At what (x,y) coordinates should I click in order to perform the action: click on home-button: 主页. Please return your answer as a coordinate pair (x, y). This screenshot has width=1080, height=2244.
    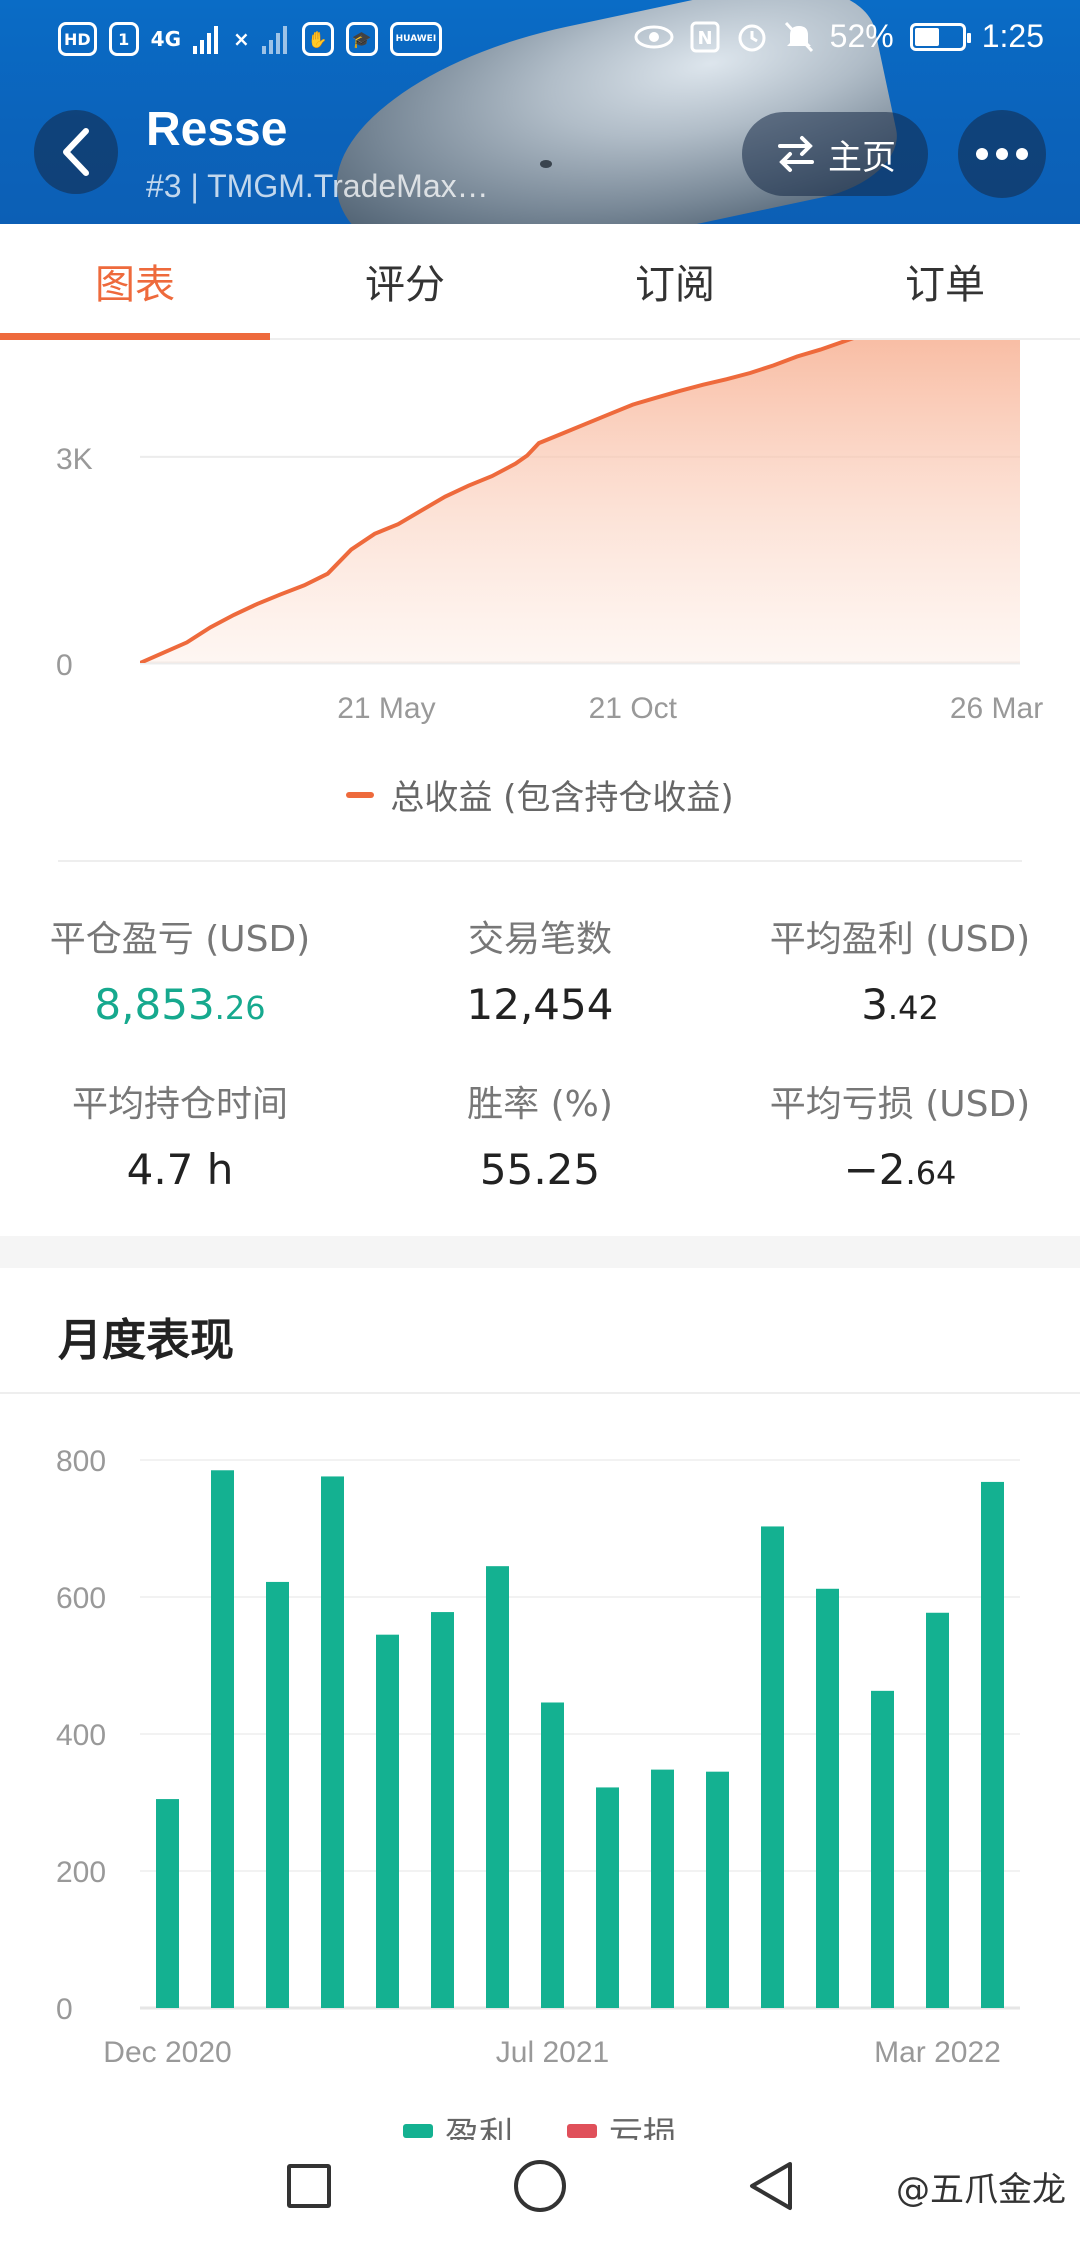
    Looking at the image, I should click on (835, 154).